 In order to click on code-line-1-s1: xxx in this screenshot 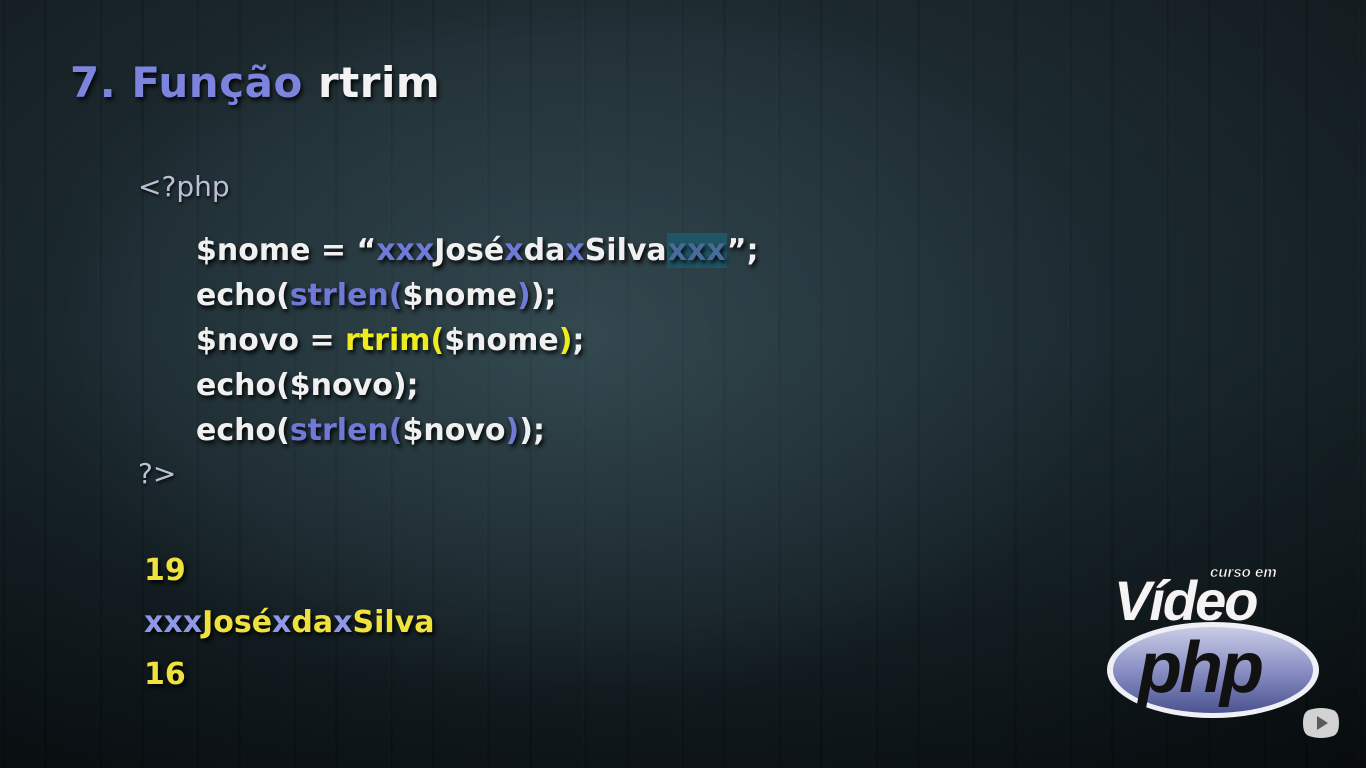, I will do `click(405, 250)`.